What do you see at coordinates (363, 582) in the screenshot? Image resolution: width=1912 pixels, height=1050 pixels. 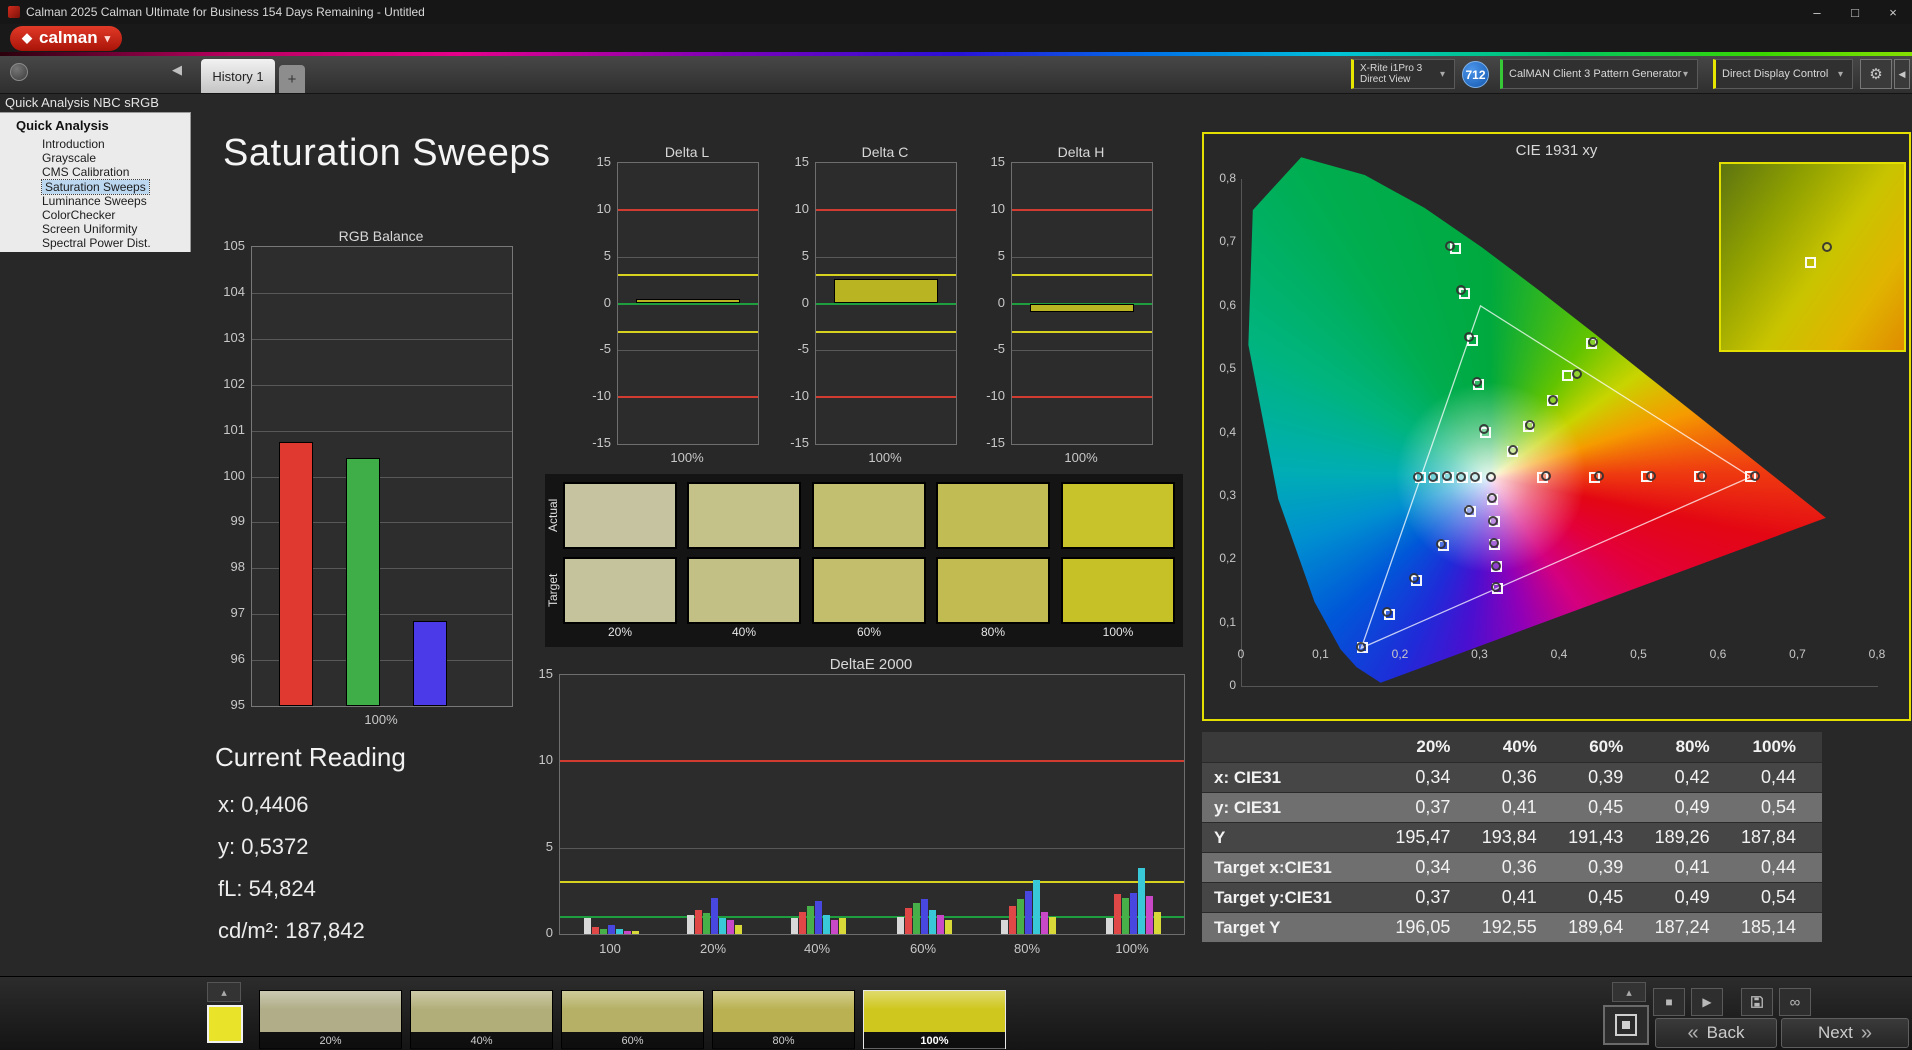 I see `rgb-bar-green` at bounding box center [363, 582].